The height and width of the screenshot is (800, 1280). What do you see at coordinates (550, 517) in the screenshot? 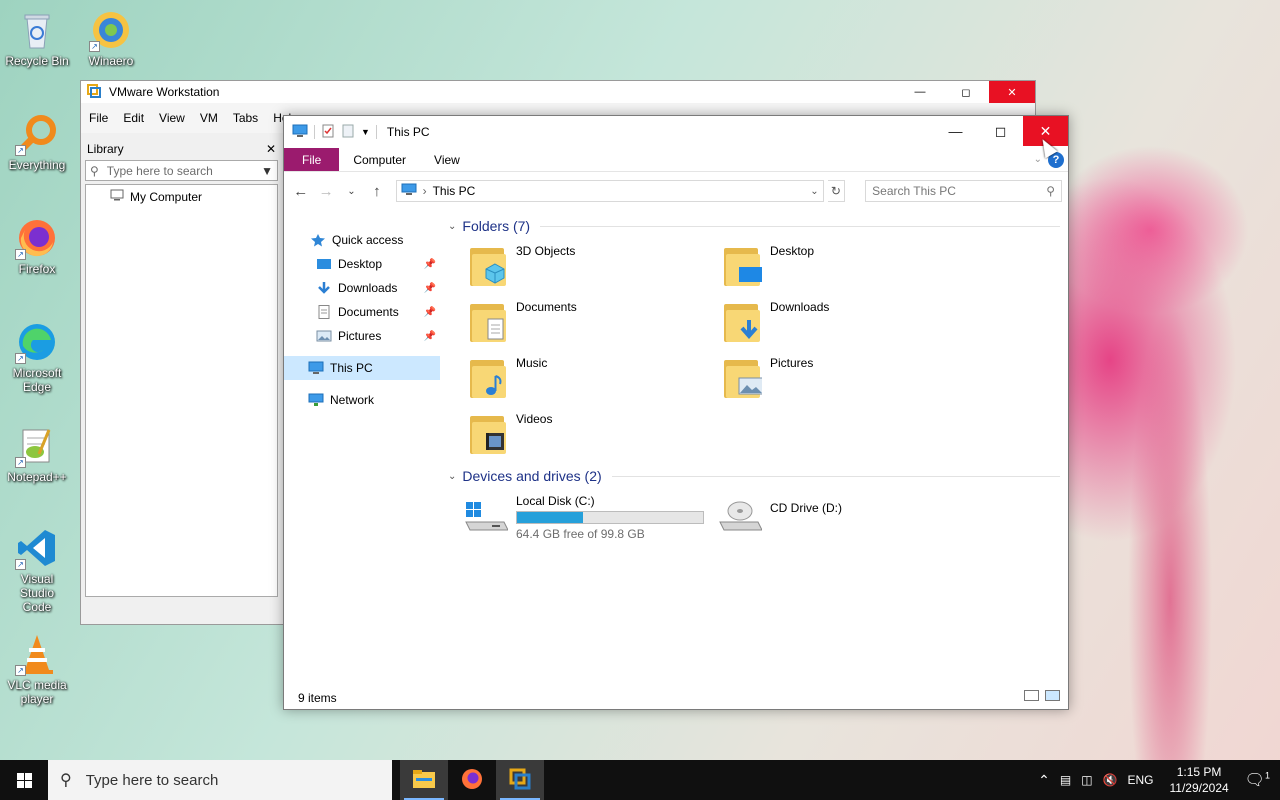
I see `drive-usage-fill` at bounding box center [550, 517].